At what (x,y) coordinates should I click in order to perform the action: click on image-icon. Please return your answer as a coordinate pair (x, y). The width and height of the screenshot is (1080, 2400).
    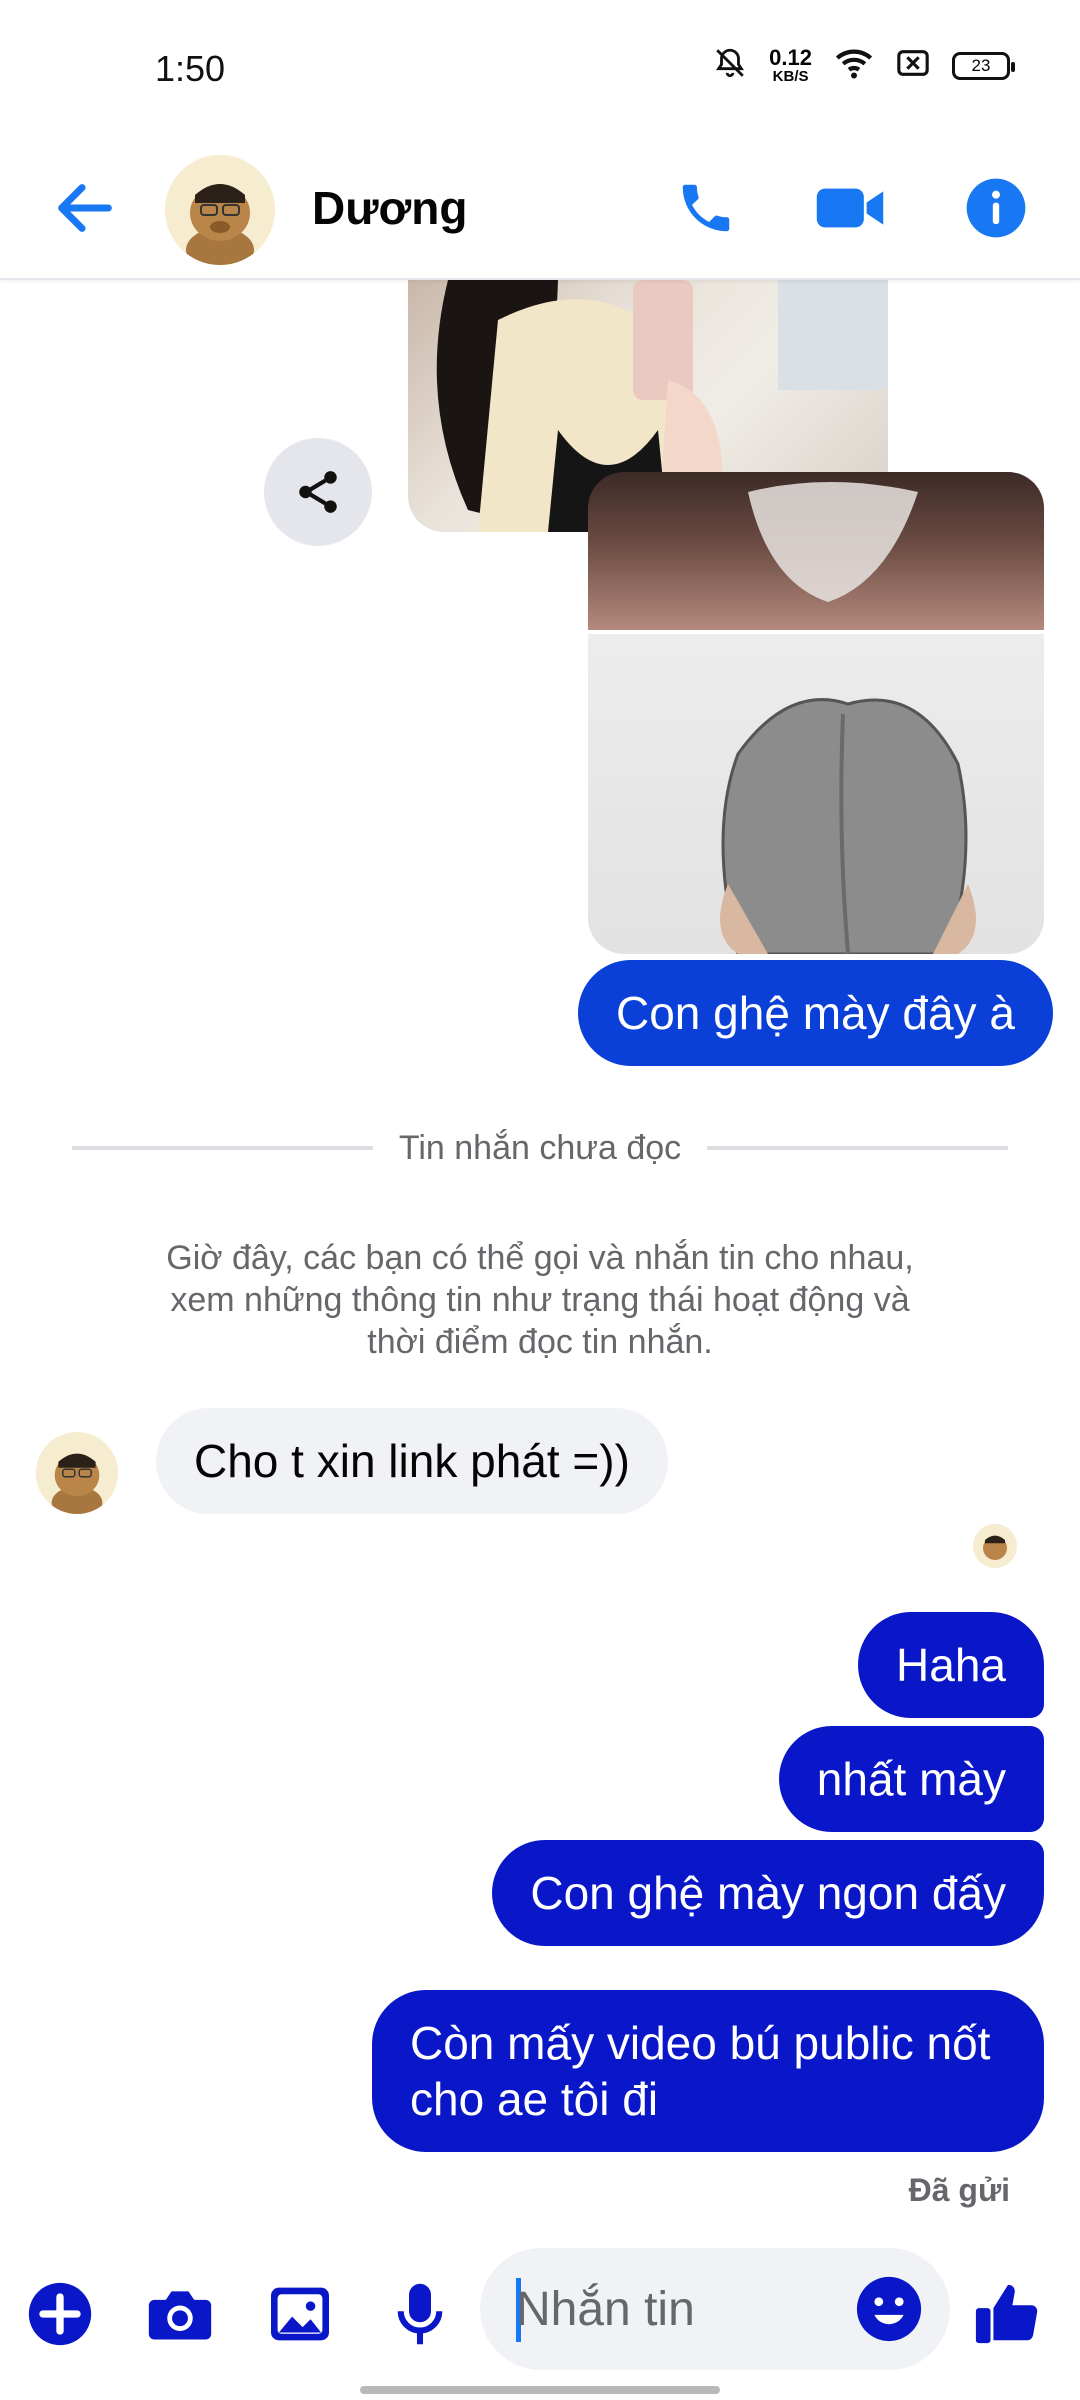
    Looking at the image, I should click on (300, 2314).